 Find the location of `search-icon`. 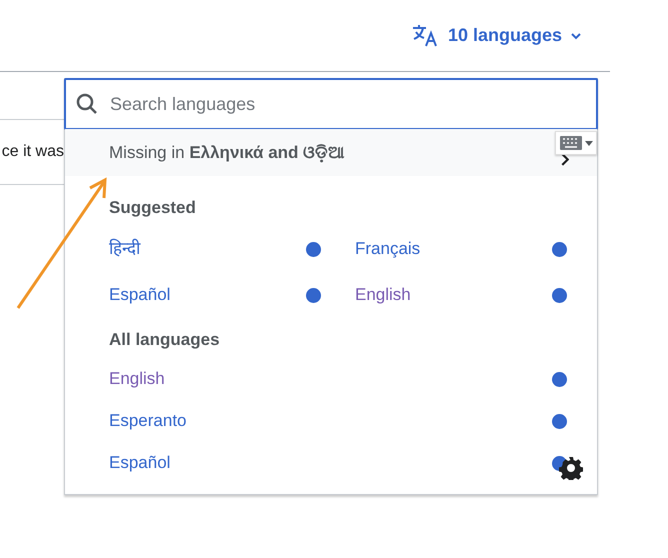

search-icon is located at coordinates (87, 104).